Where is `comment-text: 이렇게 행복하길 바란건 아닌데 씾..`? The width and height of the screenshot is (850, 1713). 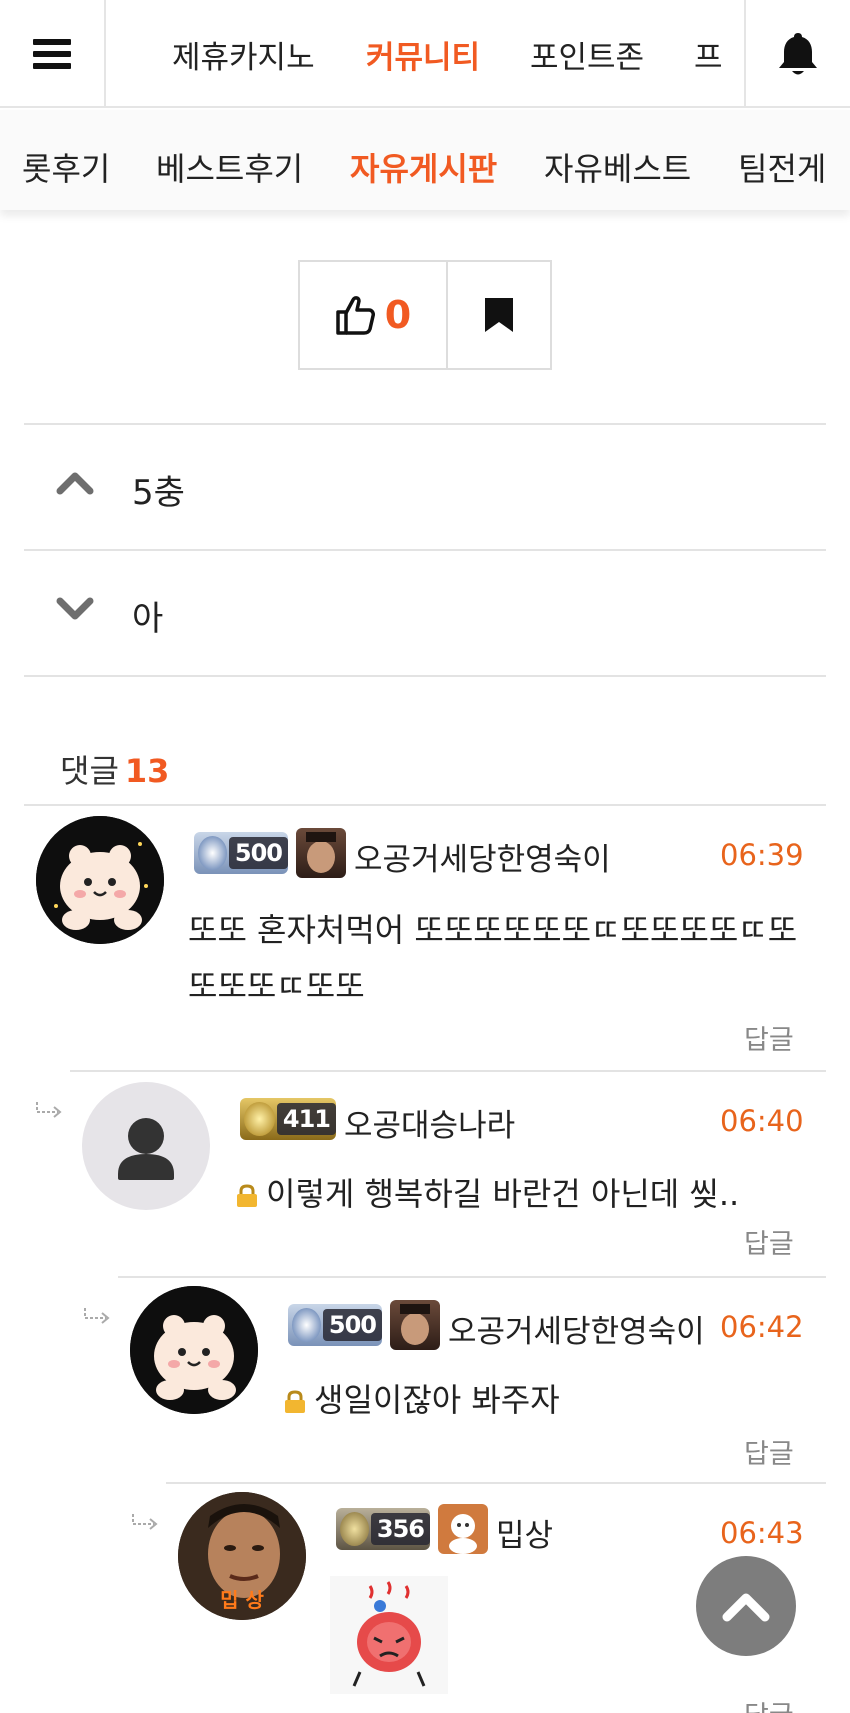
comment-text: 이렇게 행복하길 바란건 아닌데 씾.. is located at coordinates (529, 1194).